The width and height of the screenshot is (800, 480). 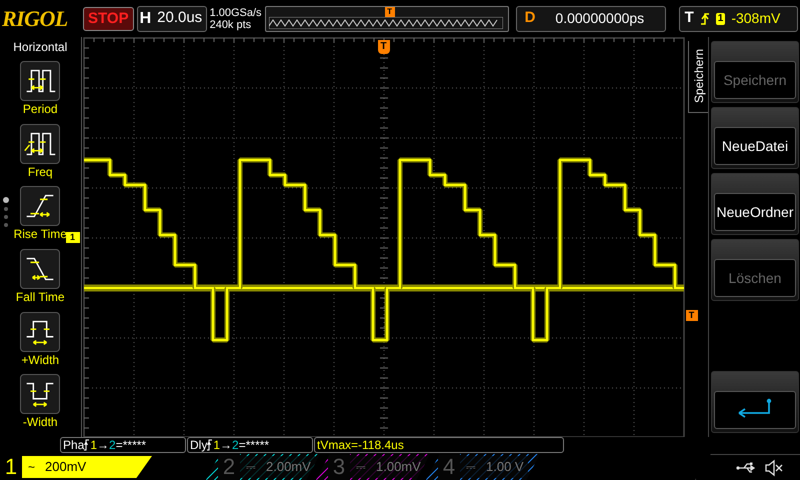 What do you see at coordinates (40, 47) in the screenshot?
I see `menu-title: Horizontal` at bounding box center [40, 47].